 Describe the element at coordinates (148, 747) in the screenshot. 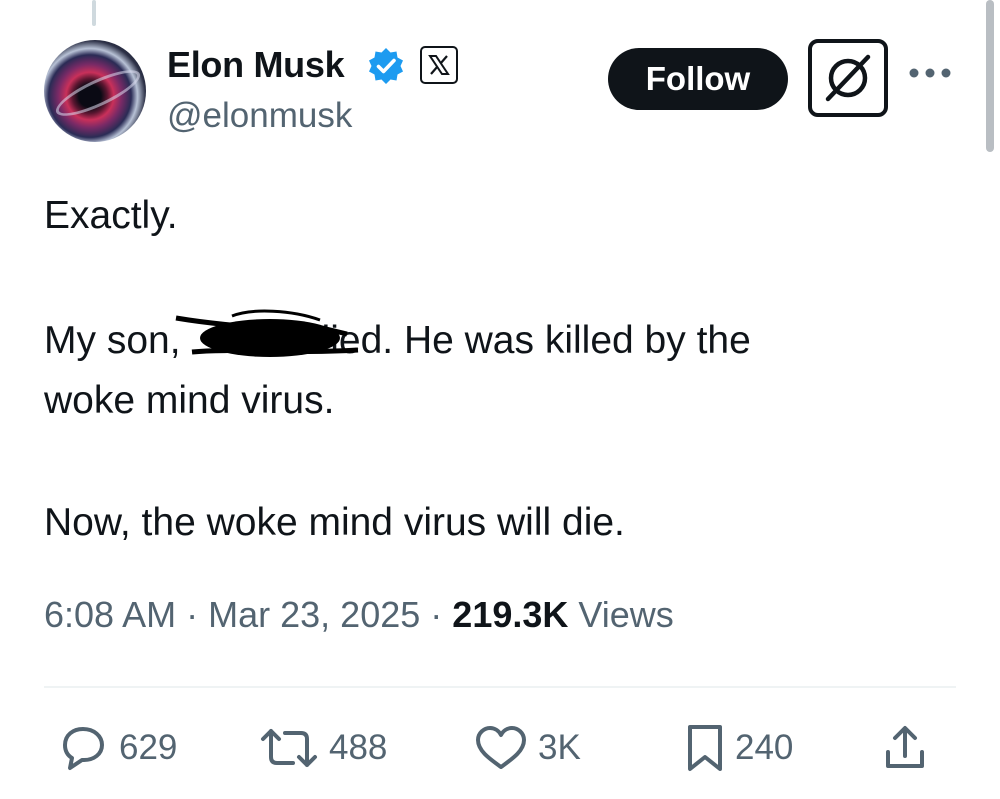

I see `reply-count: 629` at that location.